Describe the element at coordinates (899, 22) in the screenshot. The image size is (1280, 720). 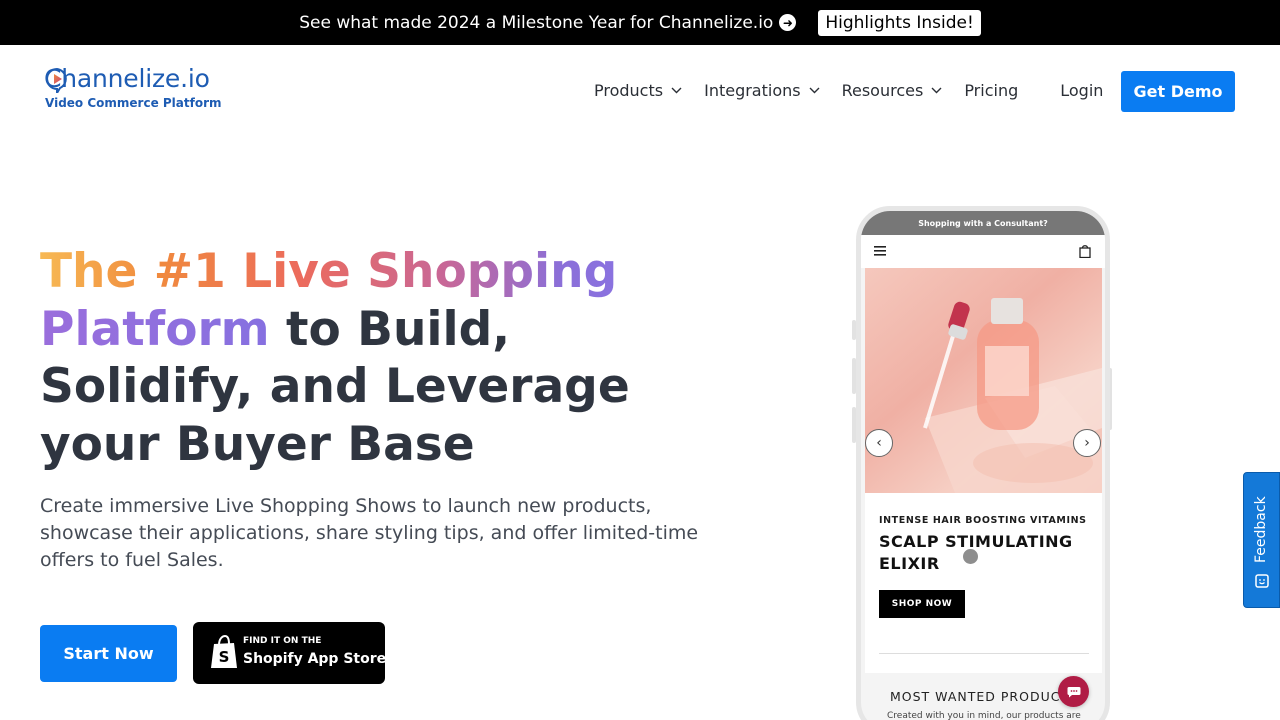
I see `highlights-button: Highlights Inside!` at that location.